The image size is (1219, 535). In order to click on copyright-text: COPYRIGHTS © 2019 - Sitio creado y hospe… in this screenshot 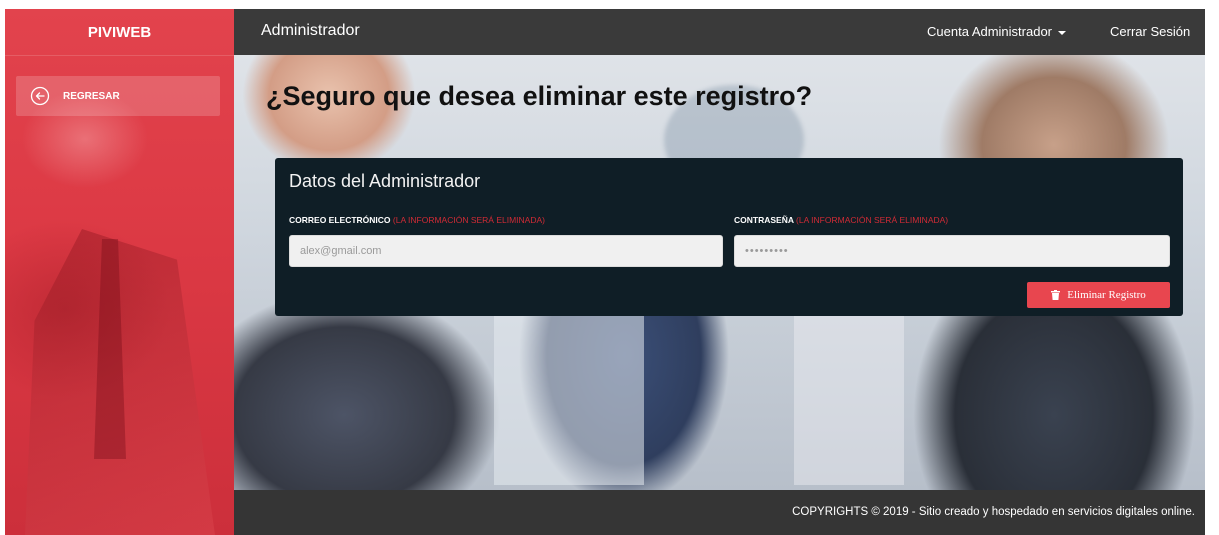, I will do `click(993, 512)`.